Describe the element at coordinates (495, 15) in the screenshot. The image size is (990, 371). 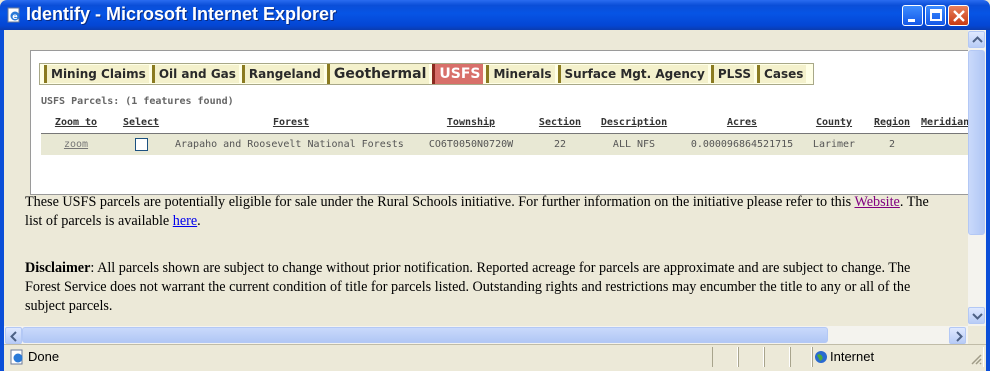
I see `title-bar: e Identify - Microsoft Internet Explorer` at that location.